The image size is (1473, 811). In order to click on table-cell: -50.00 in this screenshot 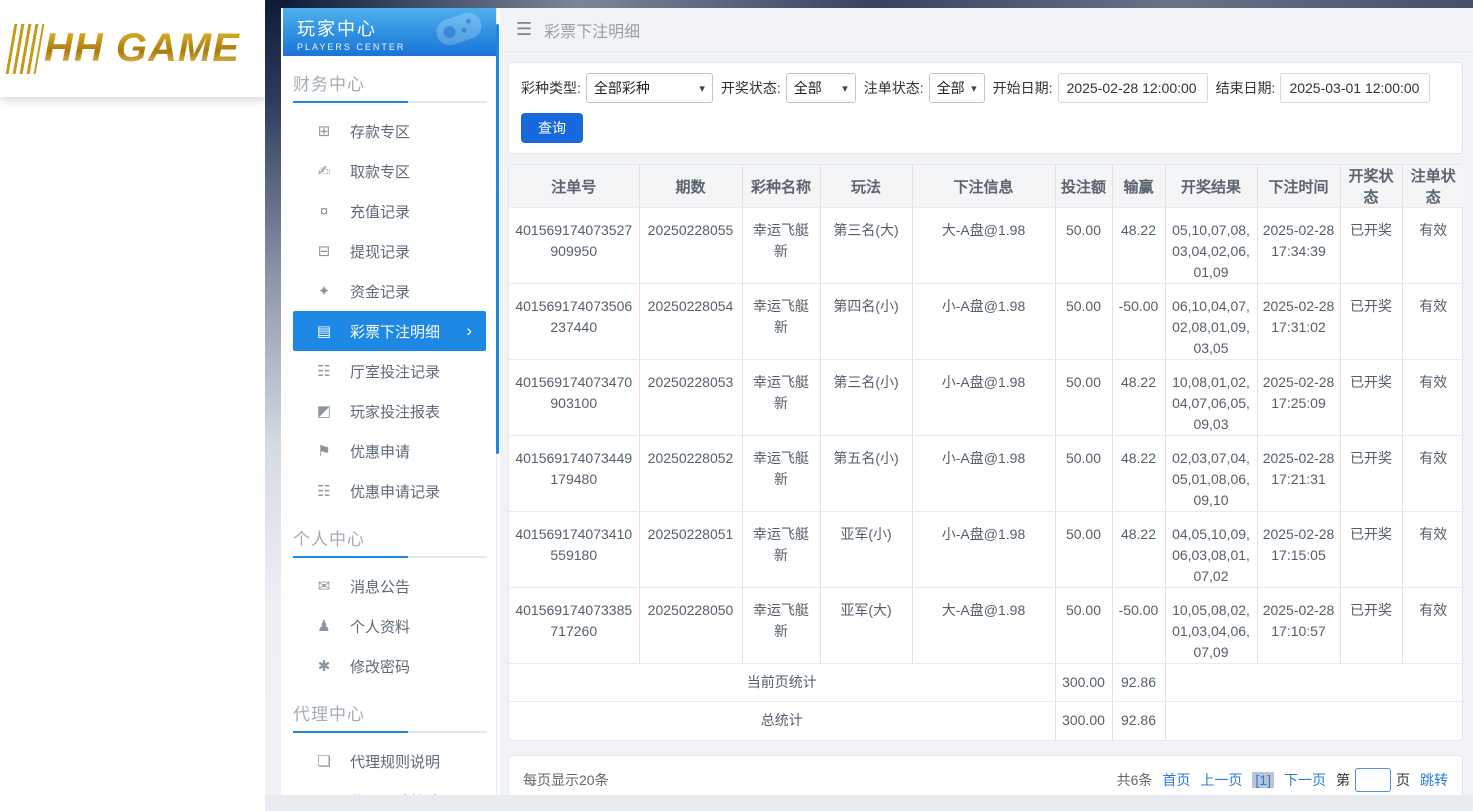, I will do `click(1139, 625)`.